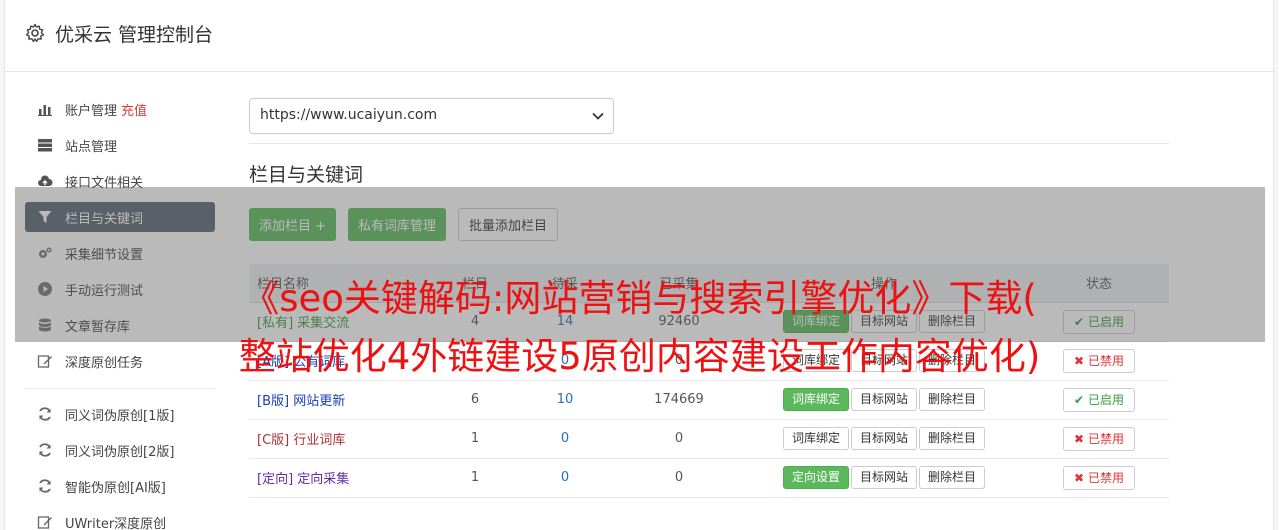 This screenshot has height=530, width=1279. I want to click on sidebar-item: 智能伪原创[AI版], so click(120, 486).